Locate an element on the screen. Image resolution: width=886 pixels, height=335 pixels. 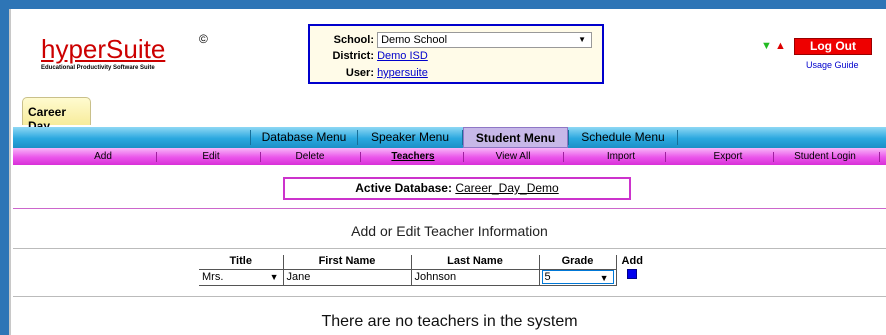
menu-database: Database Menu is located at coordinates (304, 137).